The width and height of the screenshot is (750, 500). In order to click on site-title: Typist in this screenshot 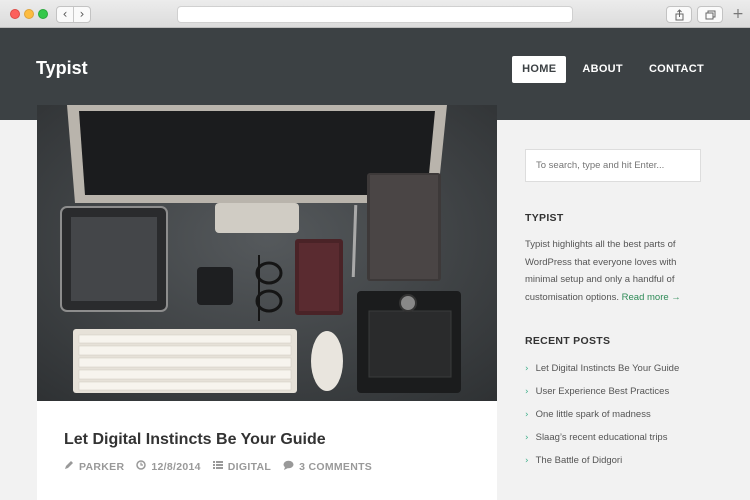, I will do `click(62, 68)`.